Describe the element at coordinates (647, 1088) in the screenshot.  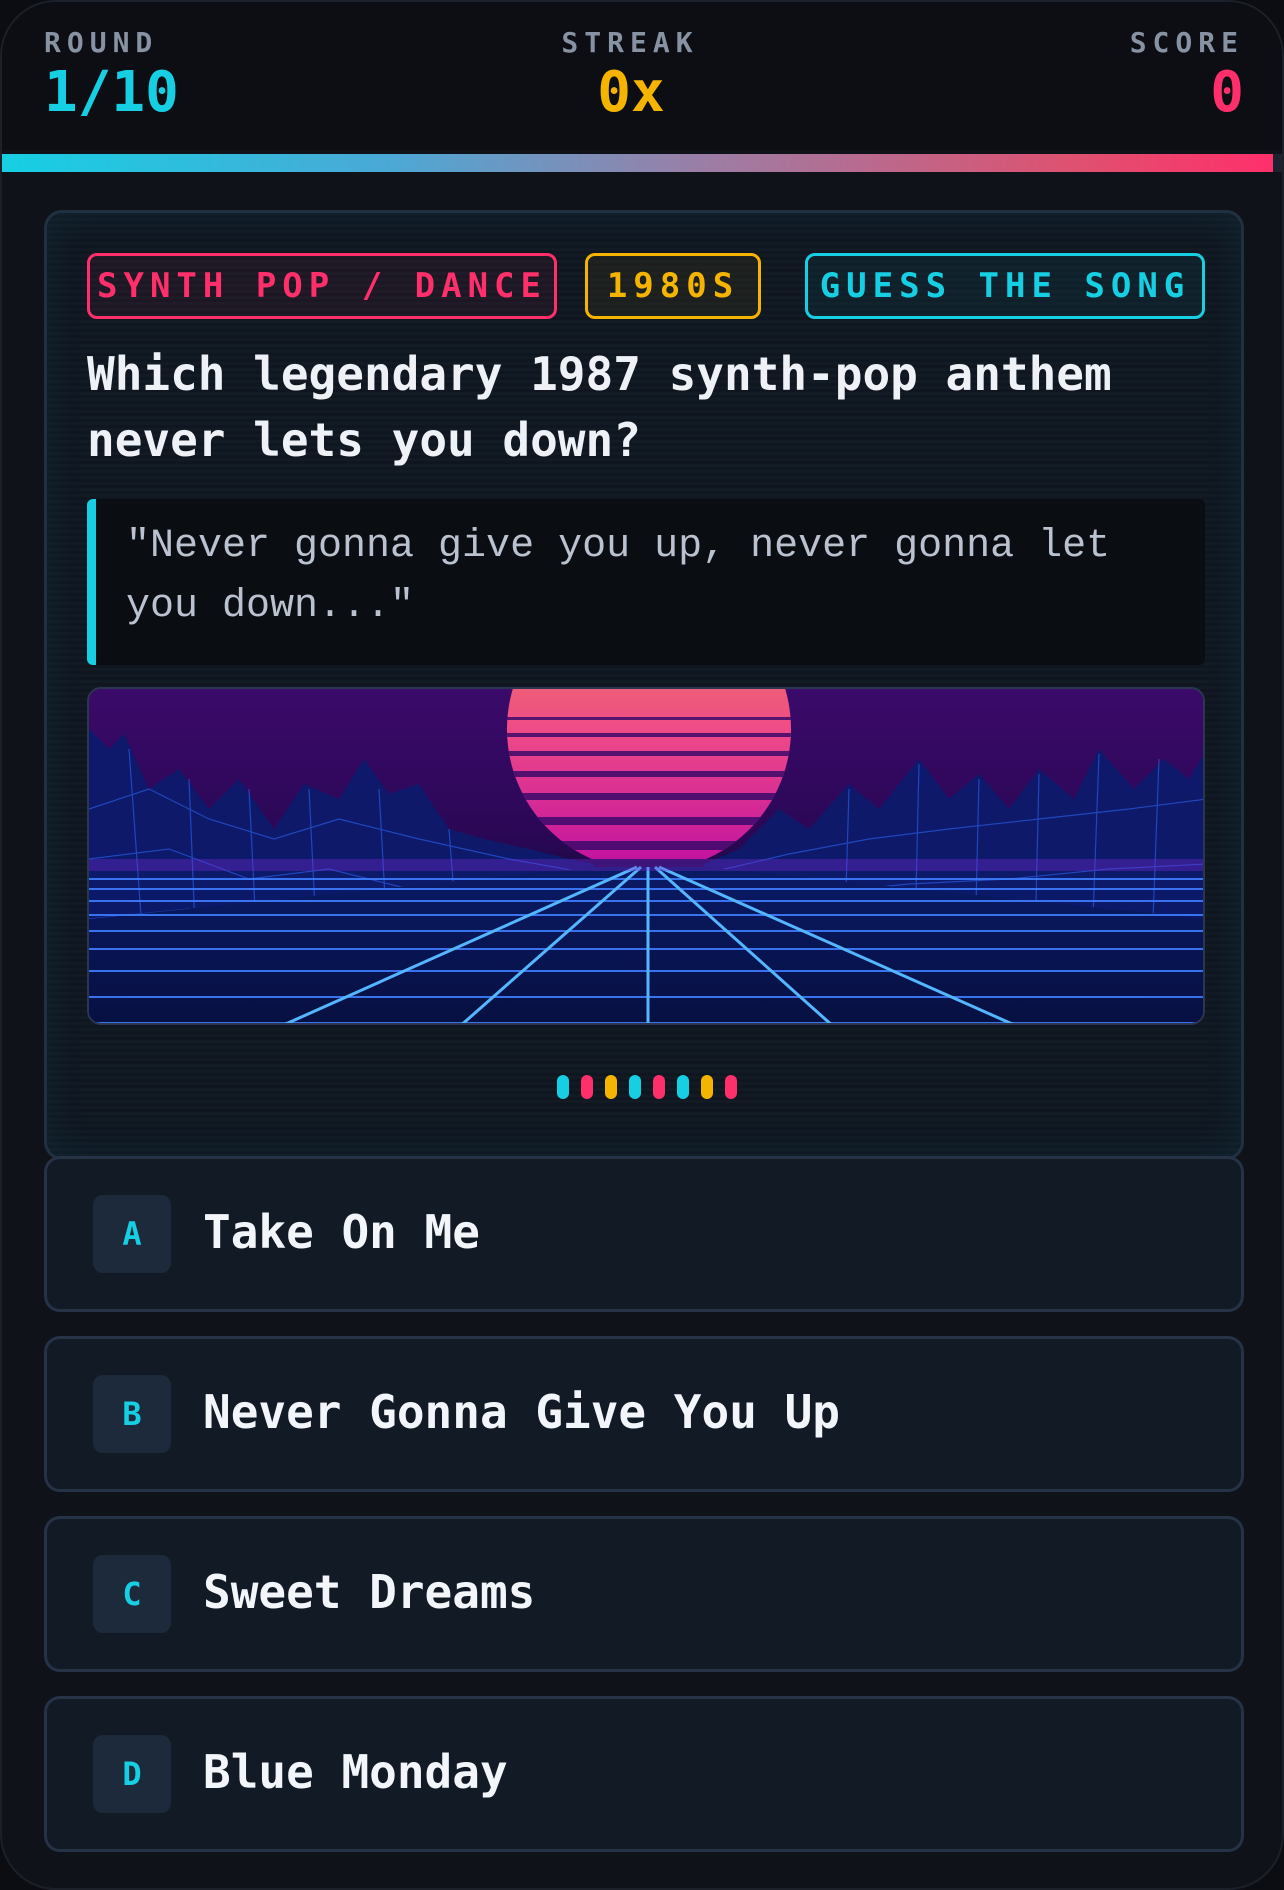
I see `equalizer-dots` at that location.